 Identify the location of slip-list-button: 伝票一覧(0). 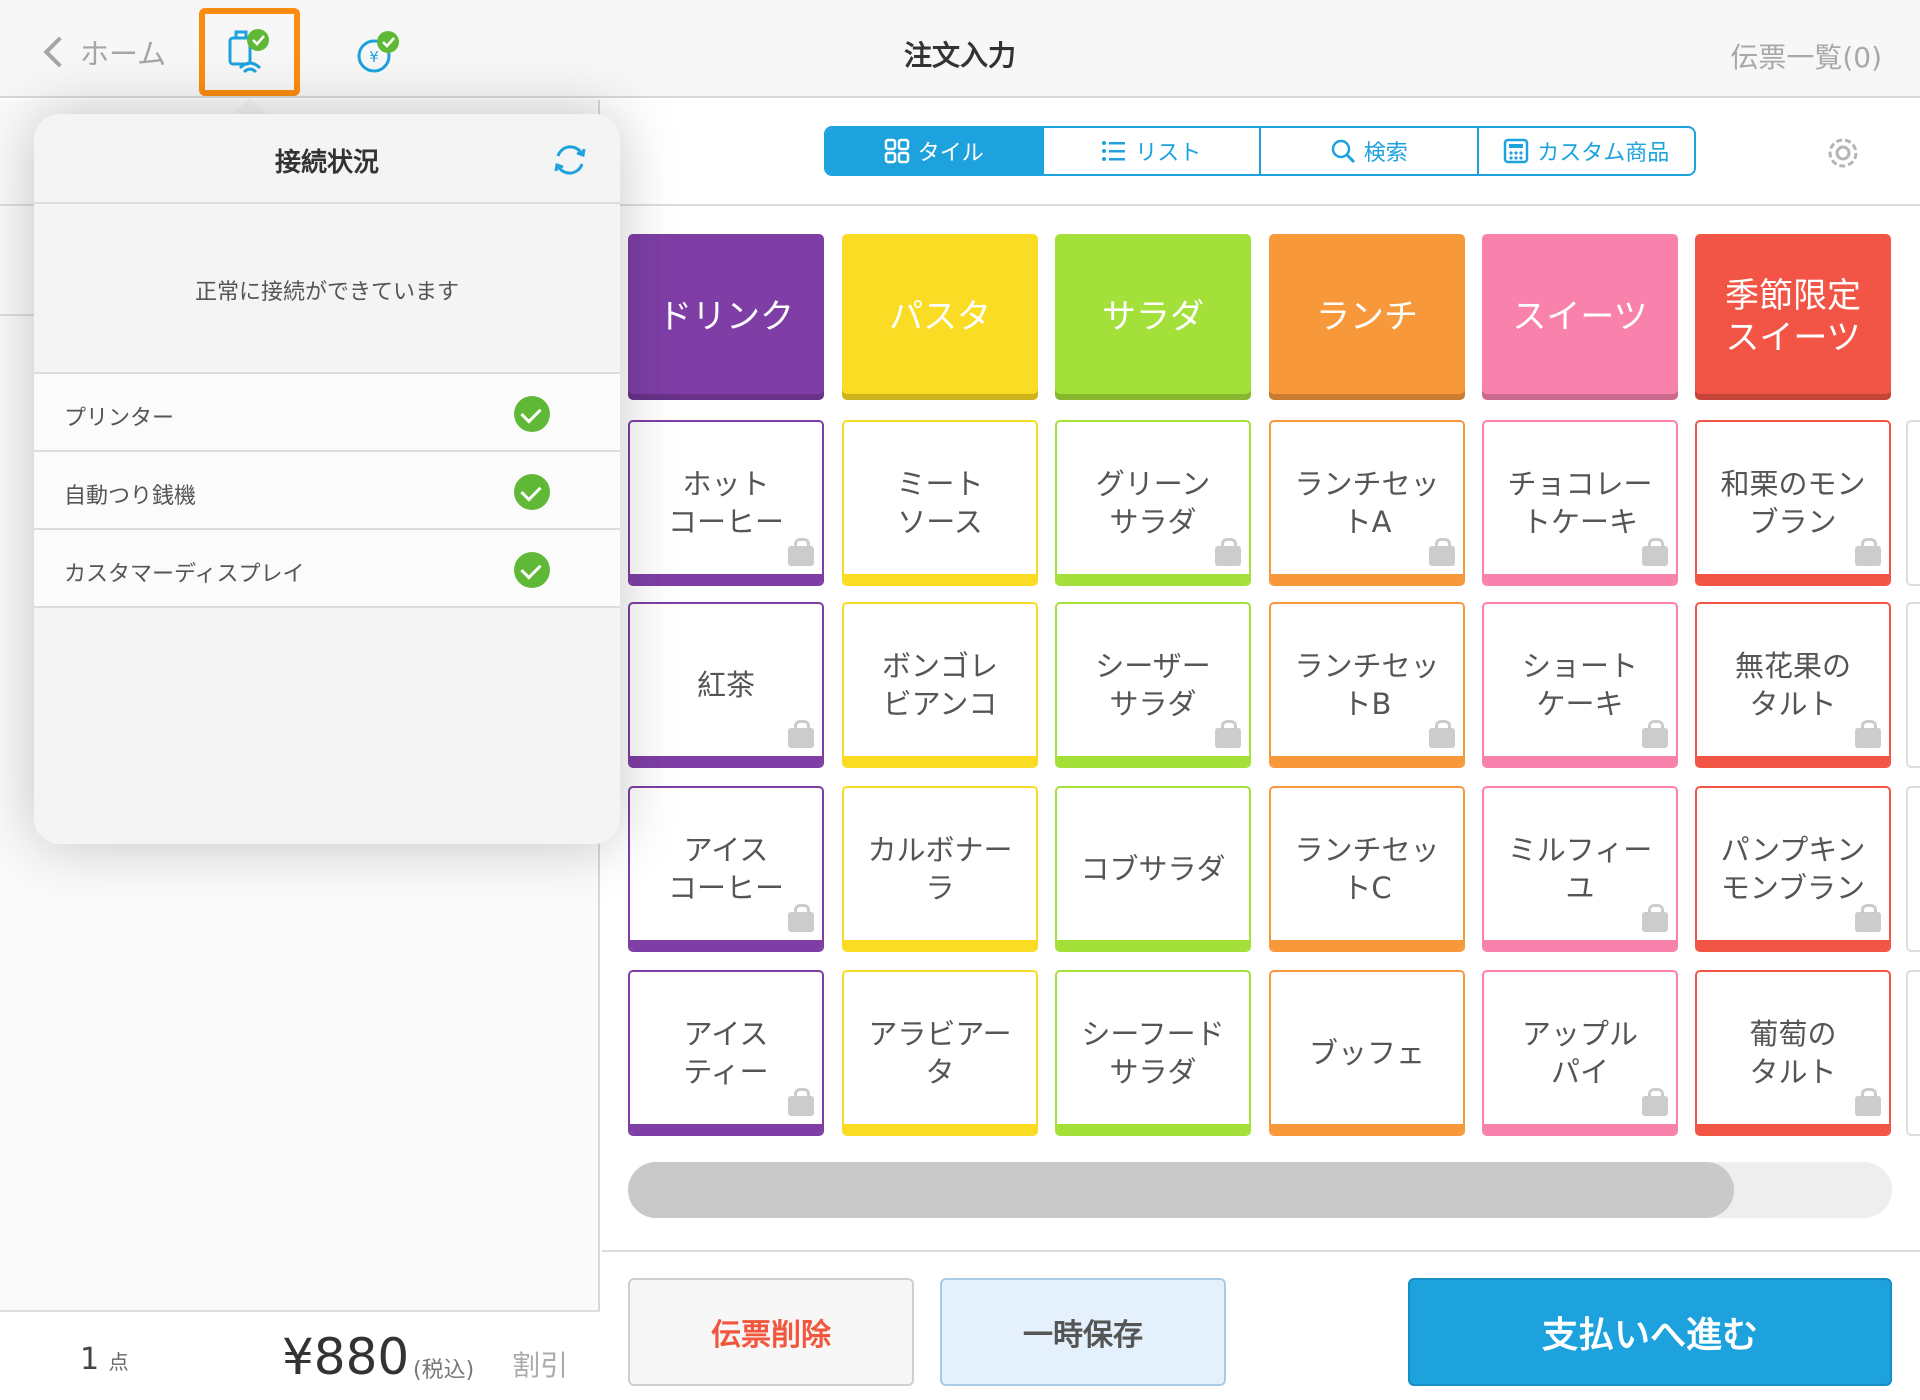
(1806, 56).